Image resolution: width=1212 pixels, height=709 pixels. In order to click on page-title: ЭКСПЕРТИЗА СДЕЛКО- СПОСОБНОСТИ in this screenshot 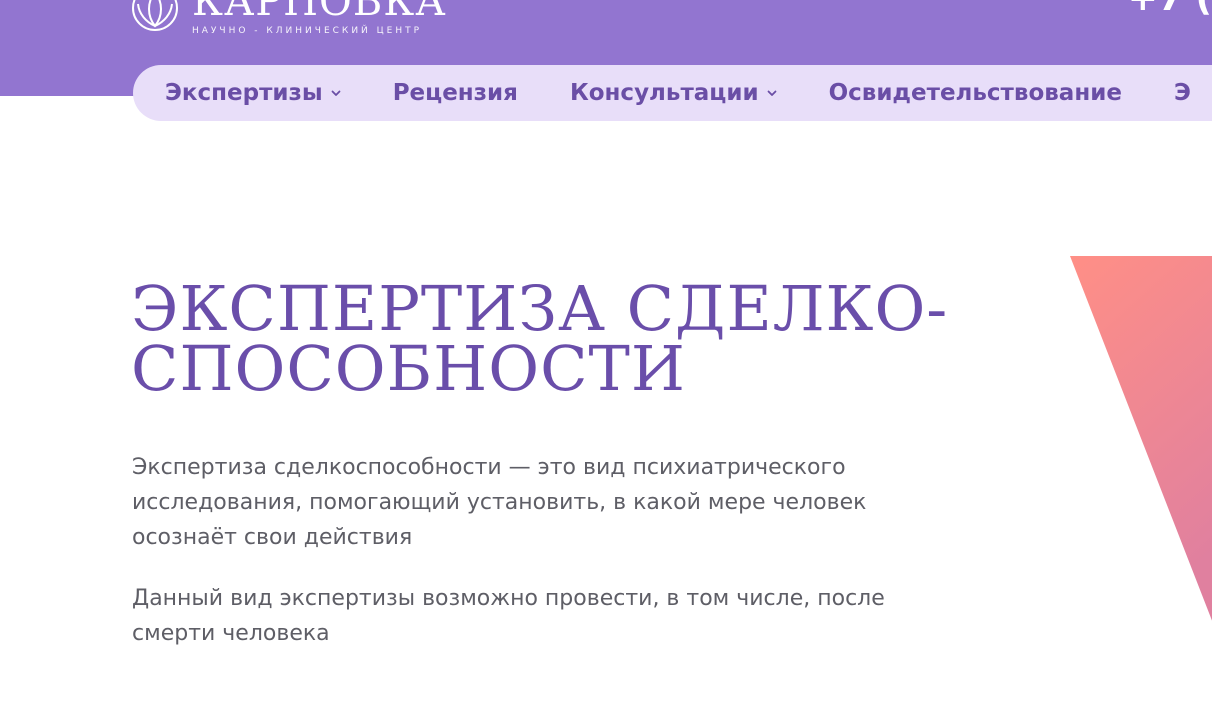, I will do `click(581, 338)`.